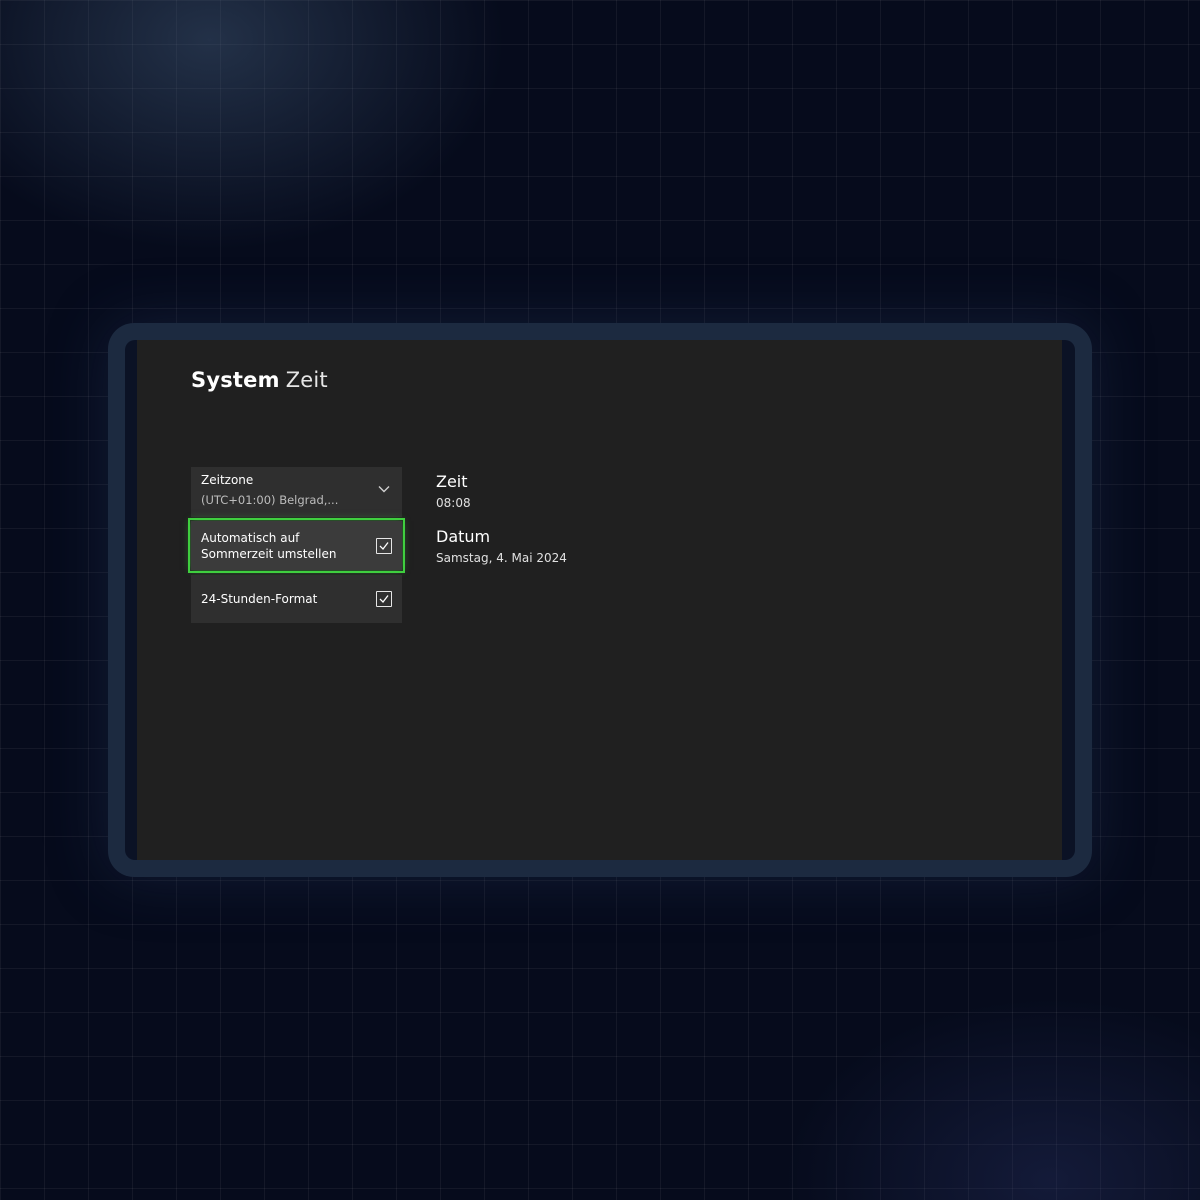 The height and width of the screenshot is (1200, 1200). I want to click on time-block: Zeit 08:08, so click(501, 491).